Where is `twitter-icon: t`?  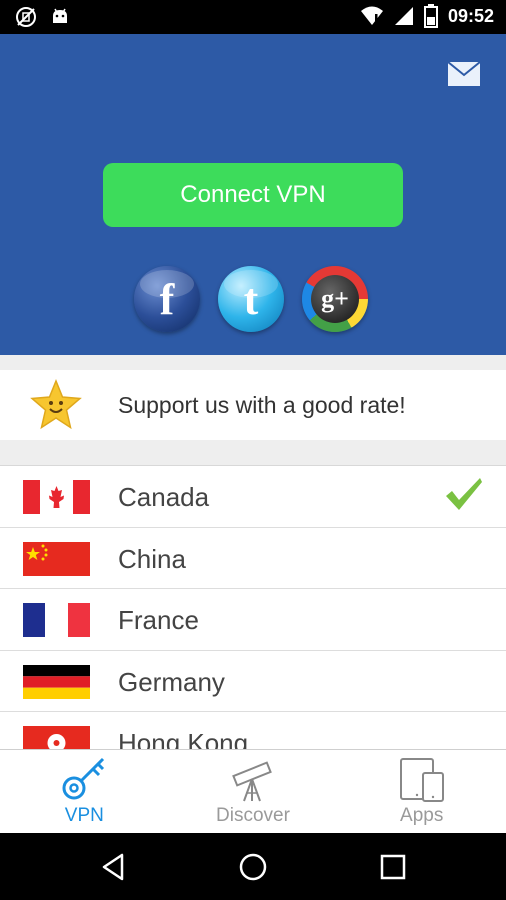 twitter-icon: t is located at coordinates (251, 299).